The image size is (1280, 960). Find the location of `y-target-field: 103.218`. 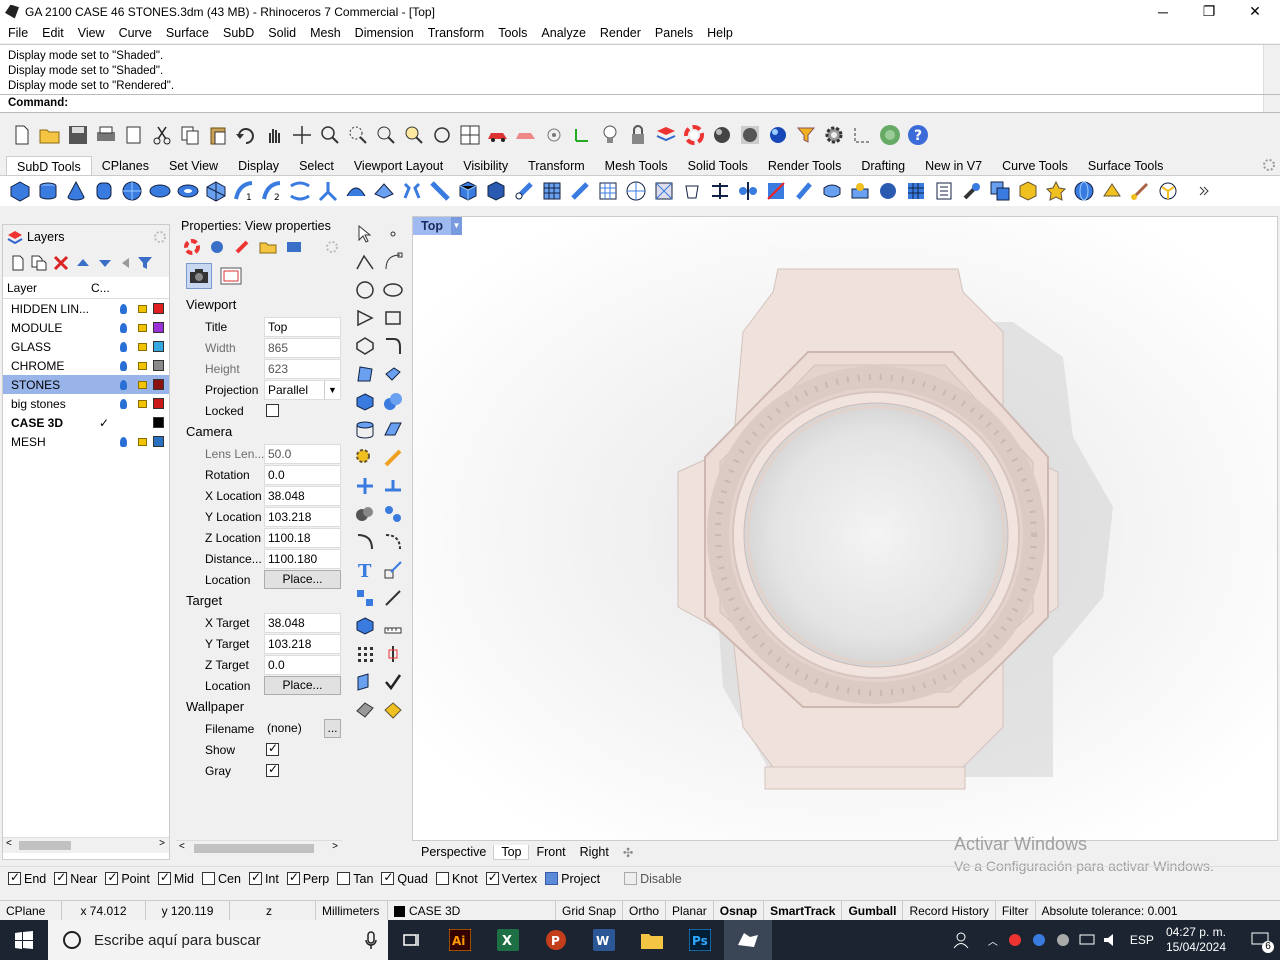

y-target-field: 103.218 is located at coordinates (302, 643).